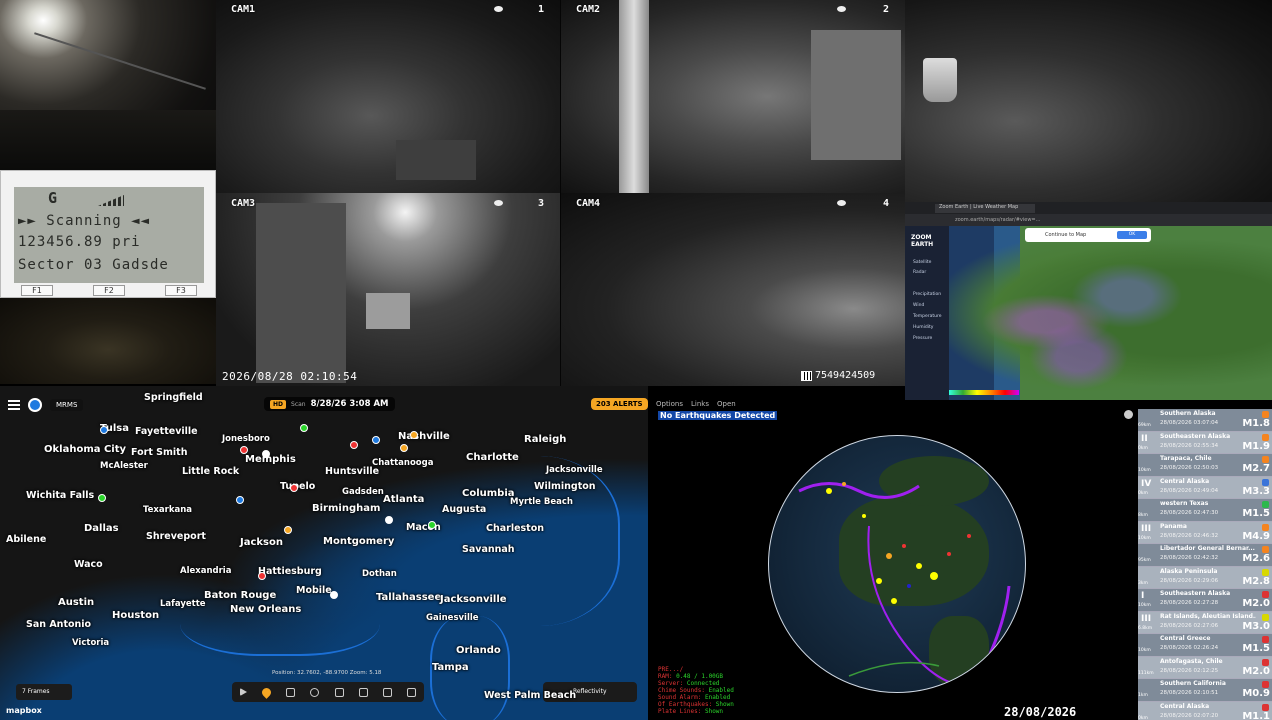 The height and width of the screenshot is (720, 1272). I want to click on location-label: Antofagasta, Chile, so click(1191, 661).